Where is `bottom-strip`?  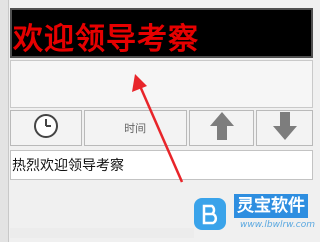 bottom-strip is located at coordinates (102, 233).